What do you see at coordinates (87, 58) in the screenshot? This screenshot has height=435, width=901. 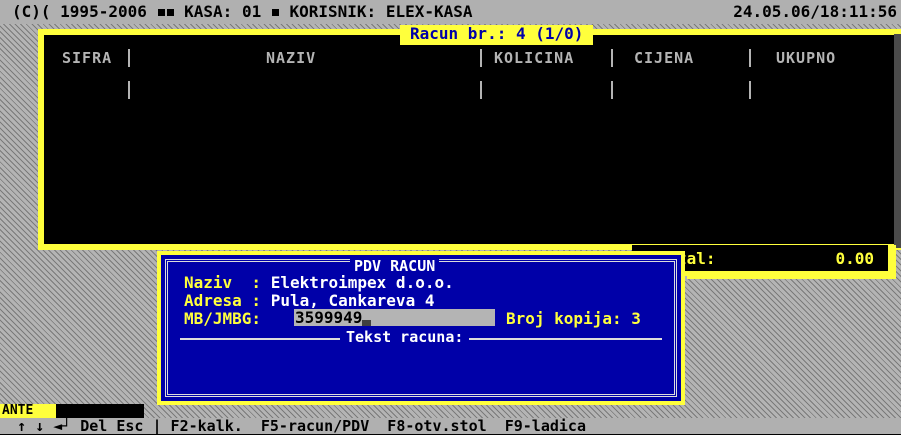 I see `column-header-sifra: SIFRA` at bounding box center [87, 58].